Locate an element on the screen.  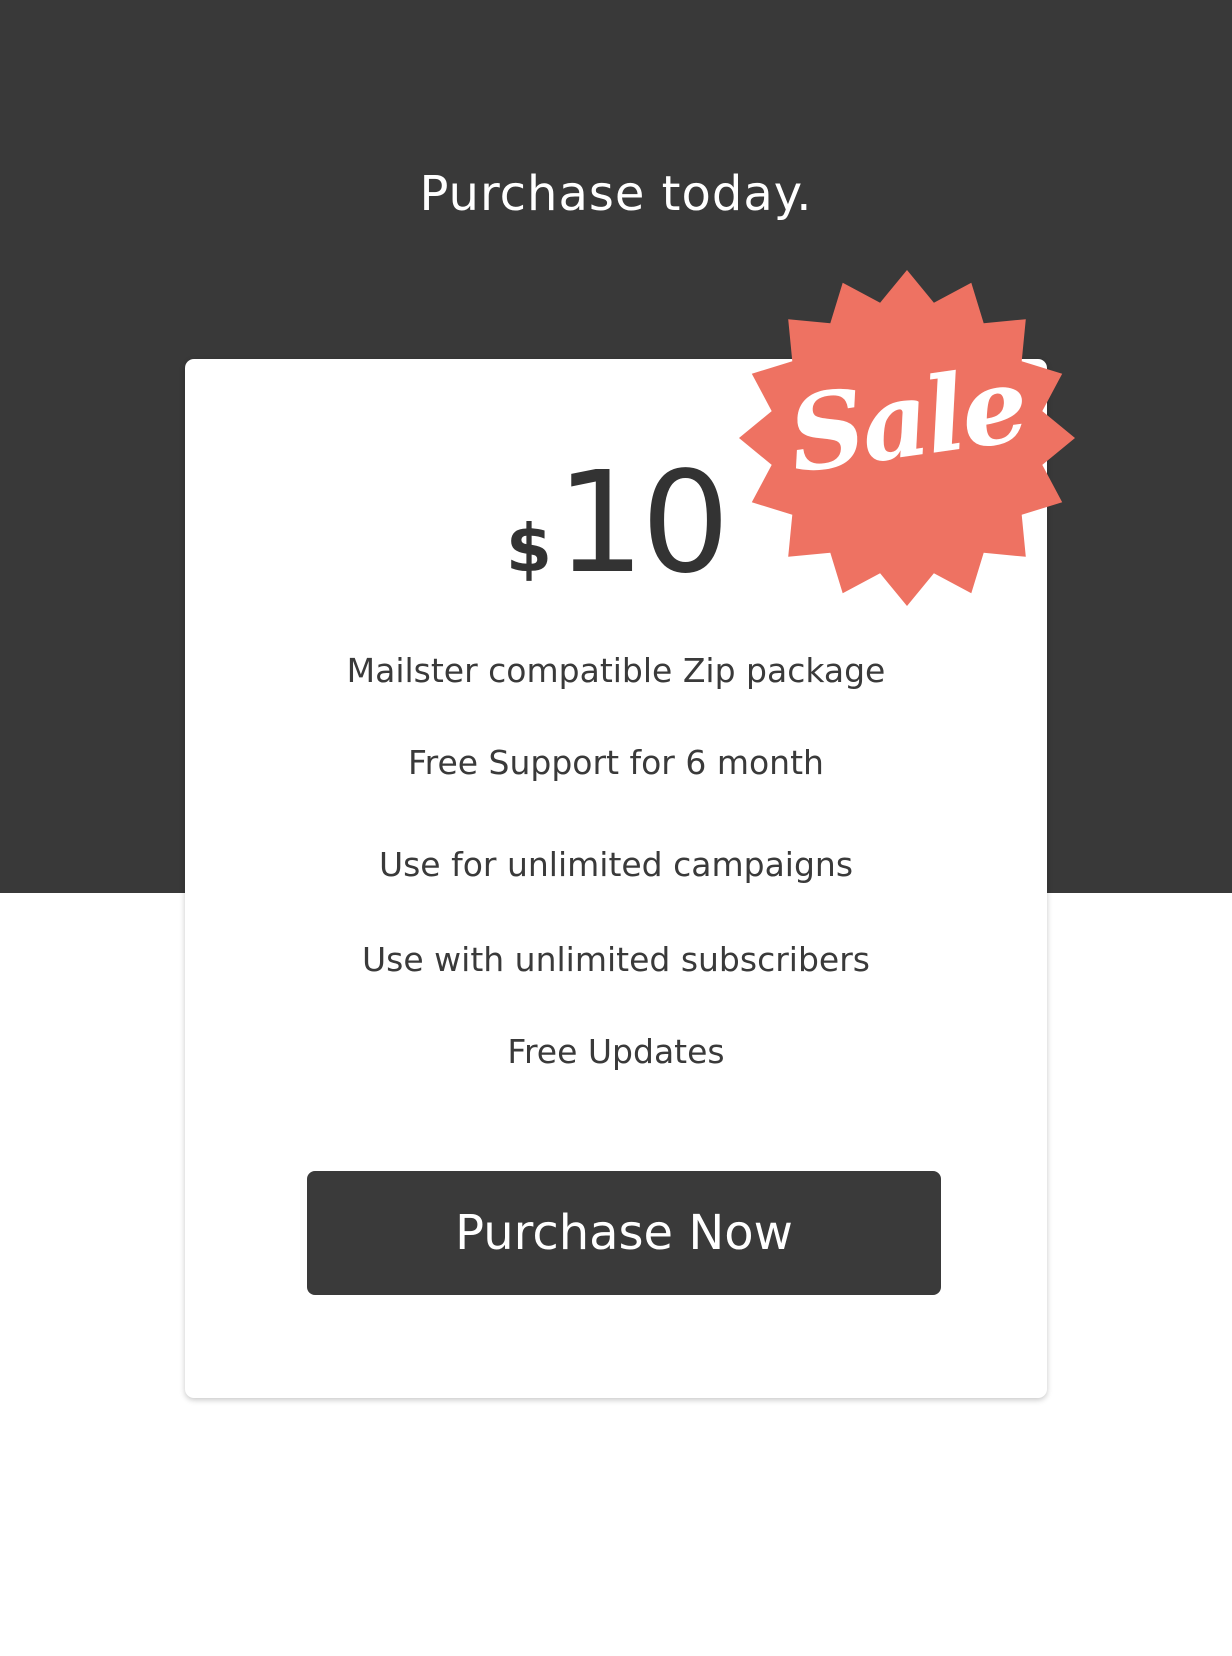
feature-item: Free Support for 6 month is located at coordinates (616, 762).